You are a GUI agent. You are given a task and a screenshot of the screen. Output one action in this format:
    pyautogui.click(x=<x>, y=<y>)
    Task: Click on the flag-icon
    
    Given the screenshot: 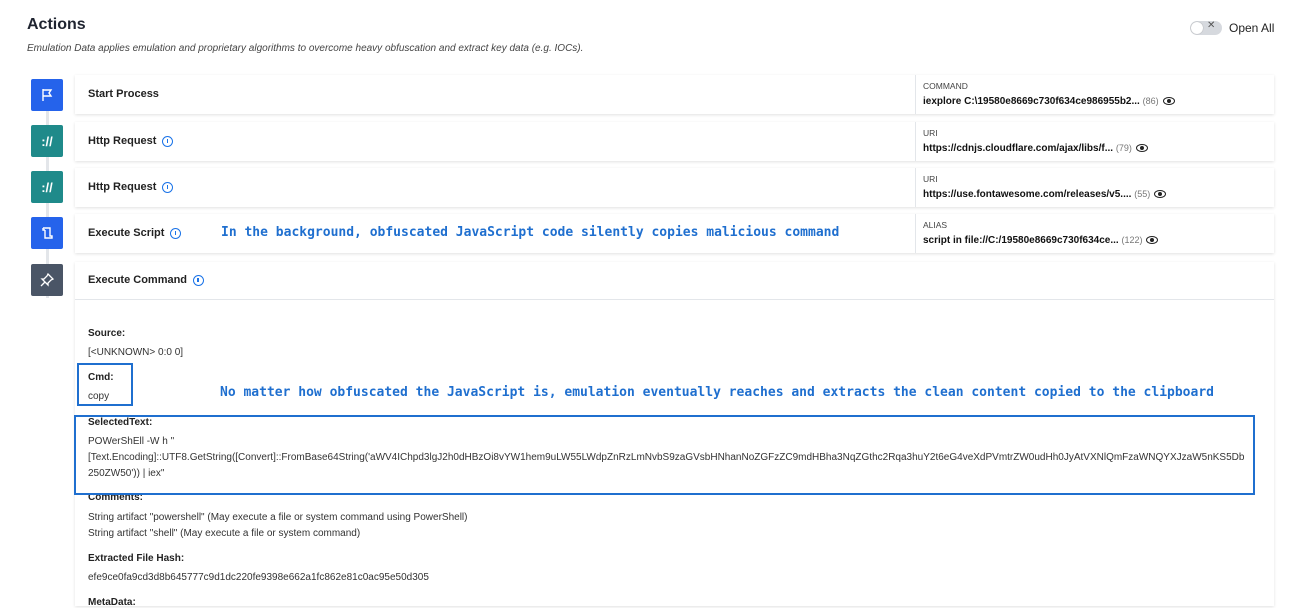 What is the action you would take?
    pyautogui.click(x=47, y=95)
    